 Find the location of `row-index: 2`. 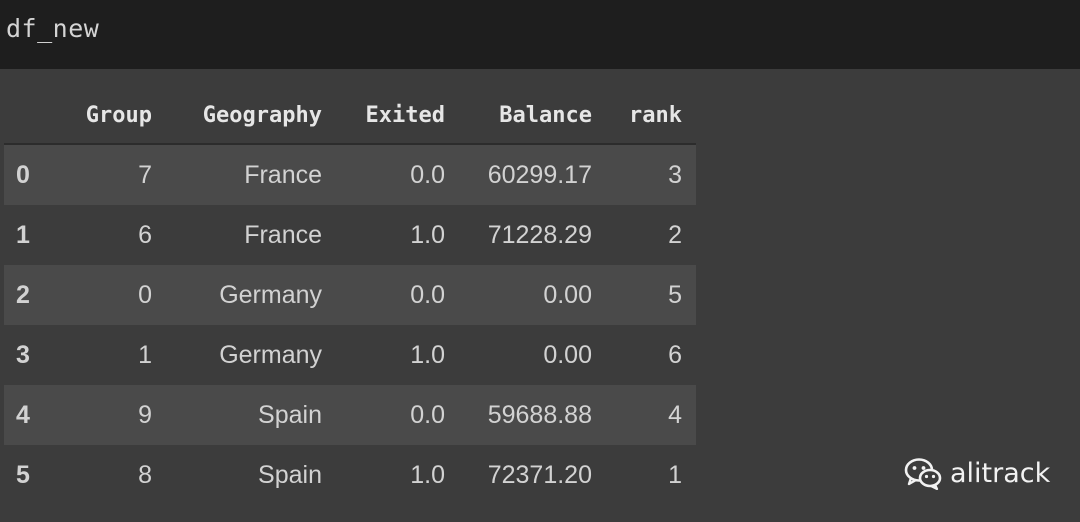

row-index: 2 is located at coordinates (23, 294).